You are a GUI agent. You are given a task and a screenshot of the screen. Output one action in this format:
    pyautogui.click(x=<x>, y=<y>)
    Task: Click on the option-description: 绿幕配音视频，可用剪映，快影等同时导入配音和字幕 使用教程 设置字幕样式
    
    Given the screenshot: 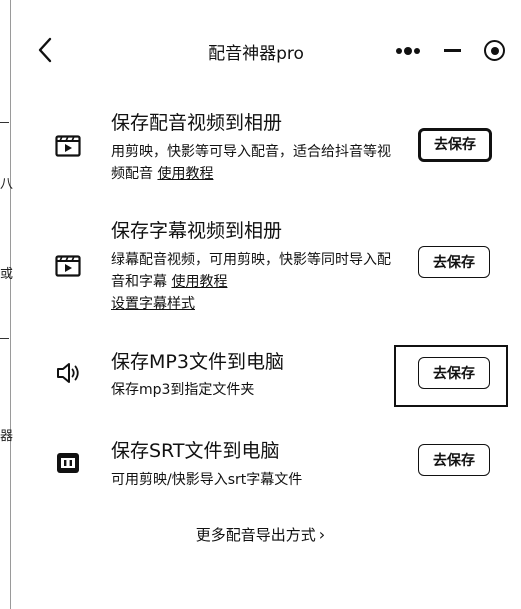 What is the action you would take?
    pyautogui.click(x=256, y=282)
    